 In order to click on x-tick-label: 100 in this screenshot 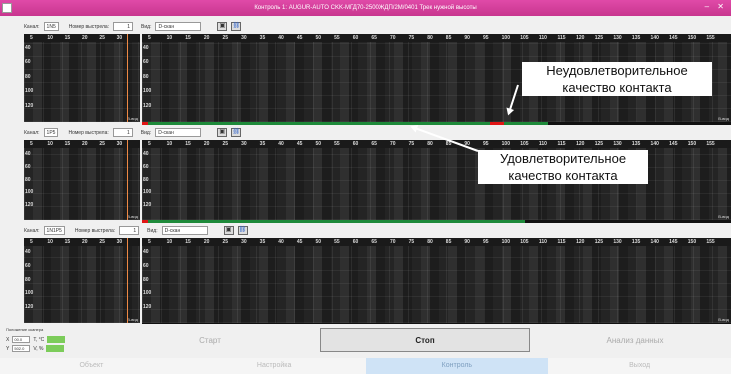, I will do `click(505, 242)`.